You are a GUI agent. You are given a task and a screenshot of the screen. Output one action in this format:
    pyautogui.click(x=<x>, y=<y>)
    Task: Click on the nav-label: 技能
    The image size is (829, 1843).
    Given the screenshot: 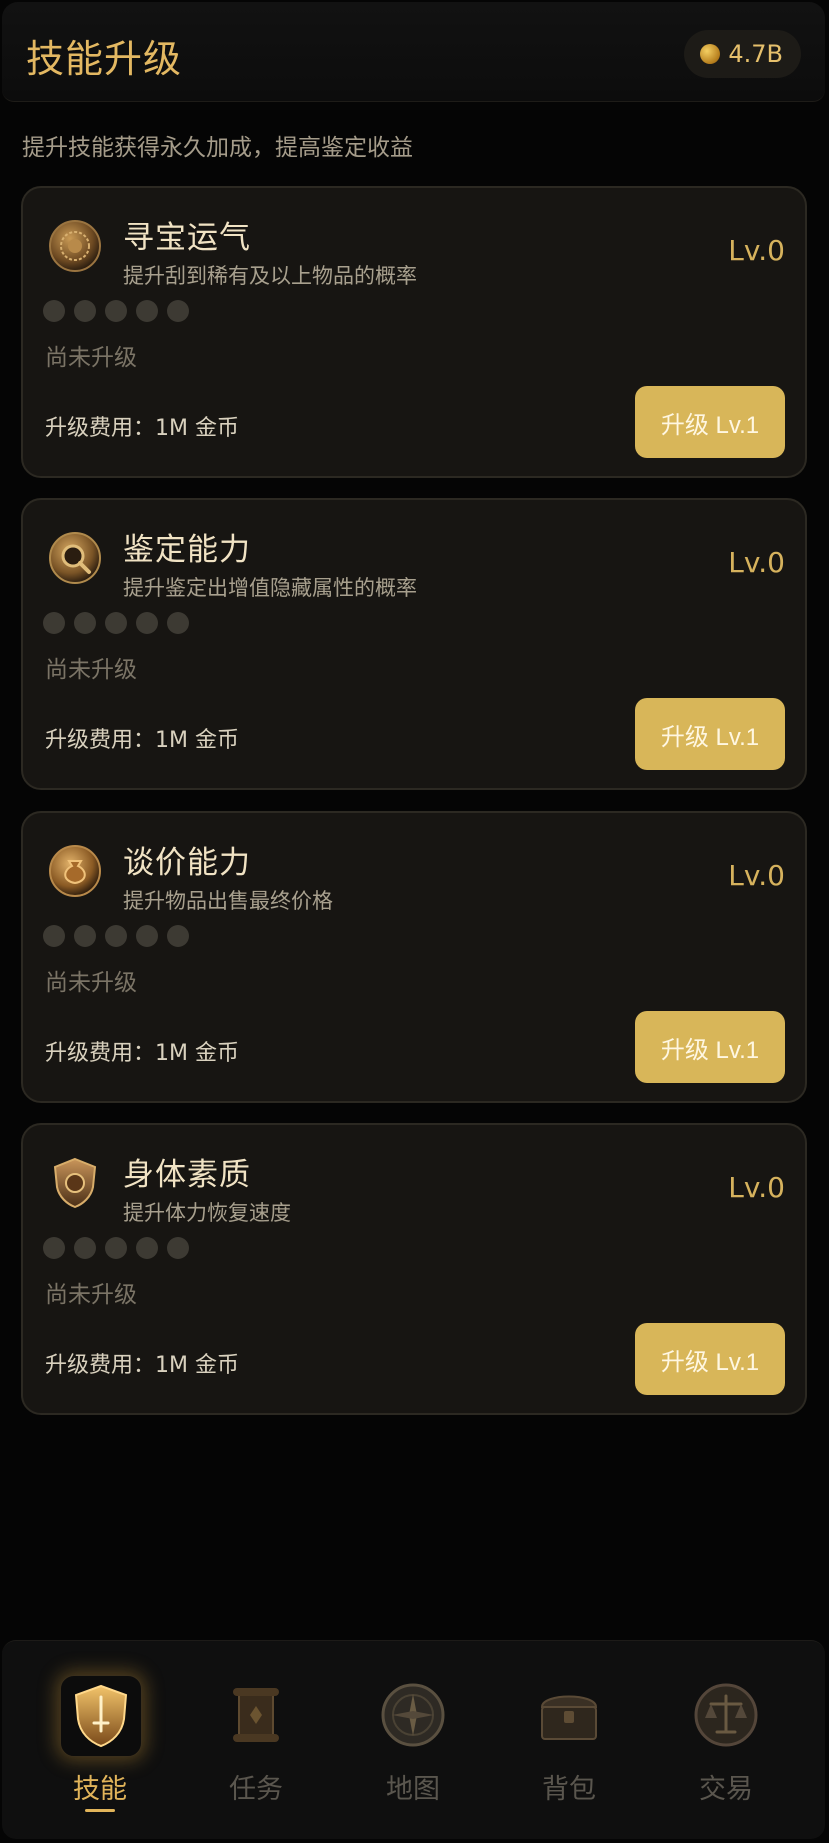 What is the action you would take?
    pyautogui.click(x=100, y=1789)
    